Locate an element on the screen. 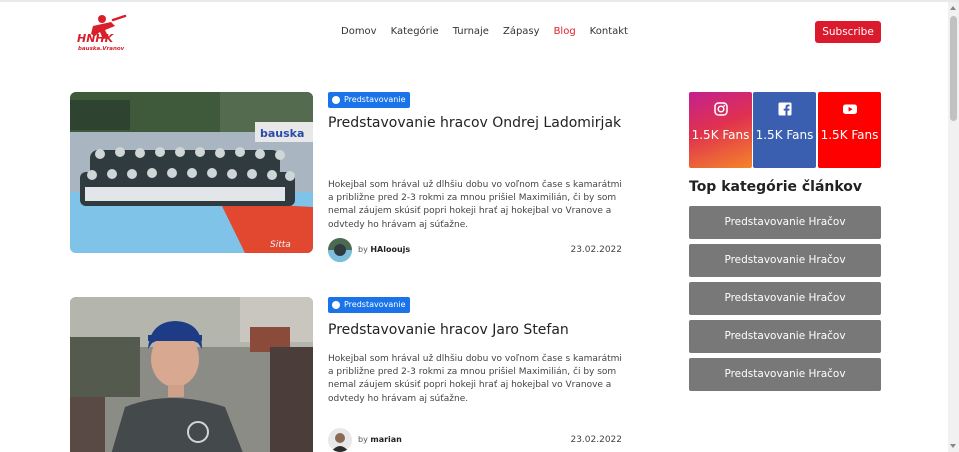 The image size is (959, 452). scrollbar-thumb is located at coordinates (953, 68).